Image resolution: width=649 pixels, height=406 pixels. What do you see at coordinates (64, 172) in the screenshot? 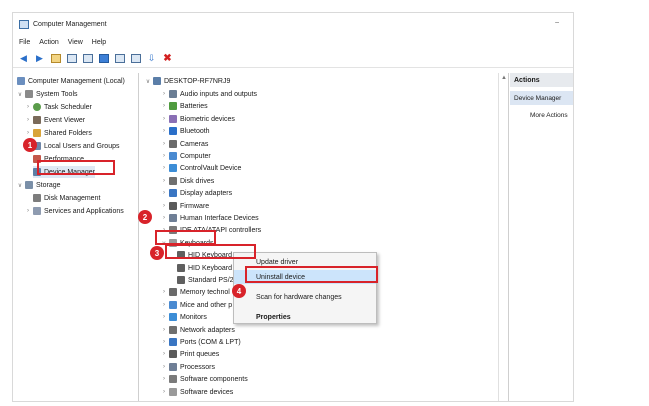
I see `tree-item-device-manager: Device Manager` at bounding box center [64, 172].